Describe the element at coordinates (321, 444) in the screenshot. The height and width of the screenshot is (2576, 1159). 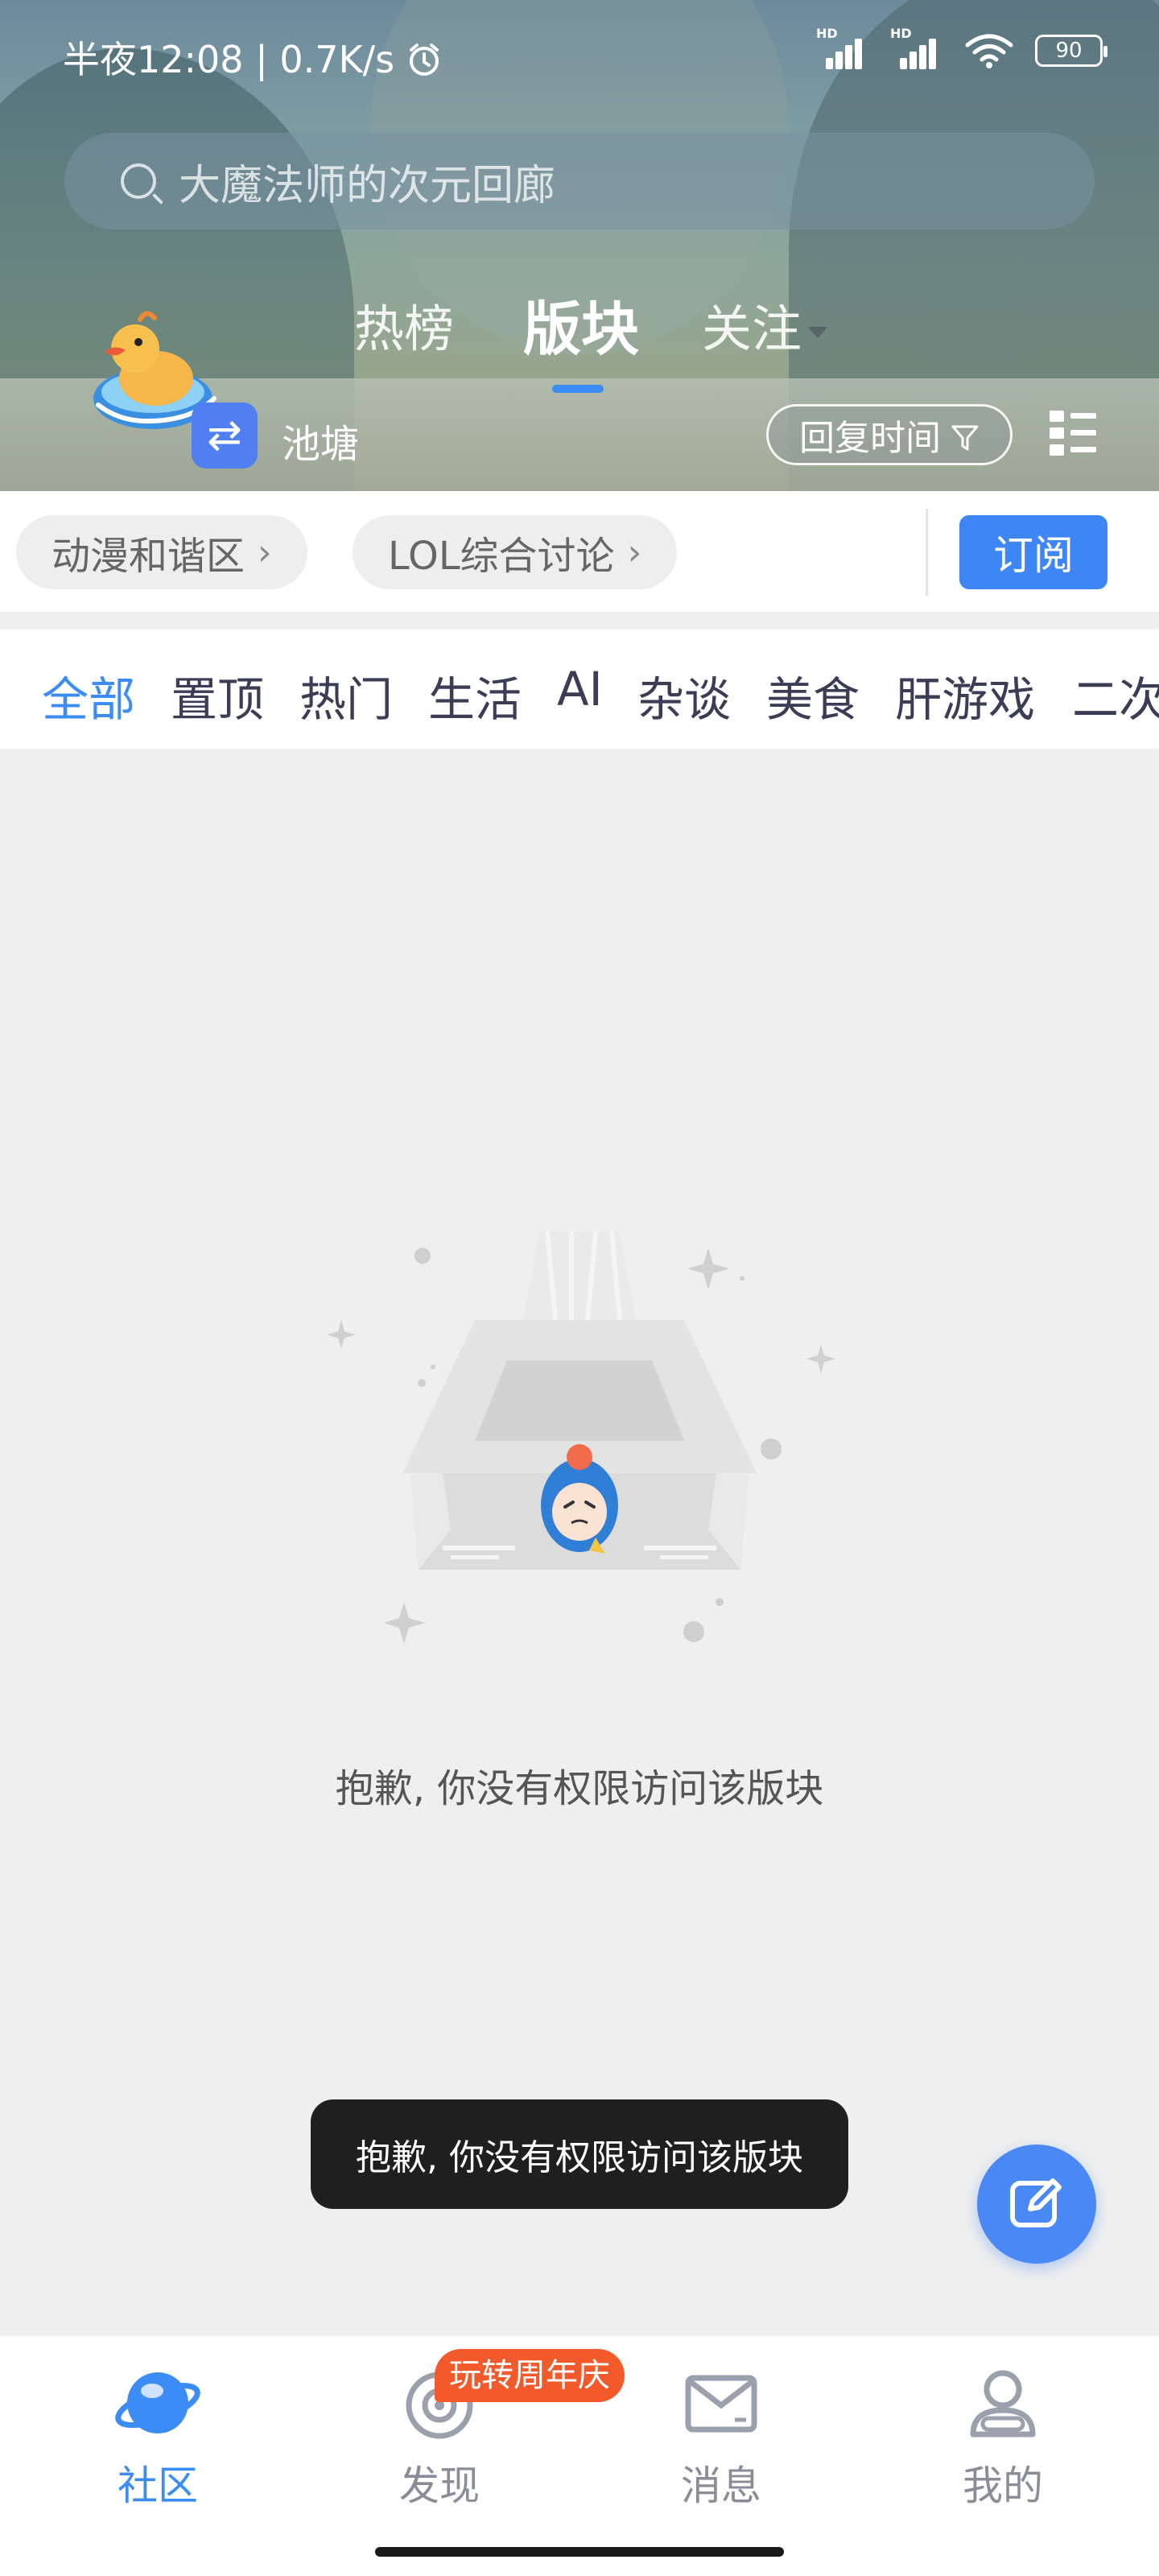
I see `section-name: 池塘` at that location.